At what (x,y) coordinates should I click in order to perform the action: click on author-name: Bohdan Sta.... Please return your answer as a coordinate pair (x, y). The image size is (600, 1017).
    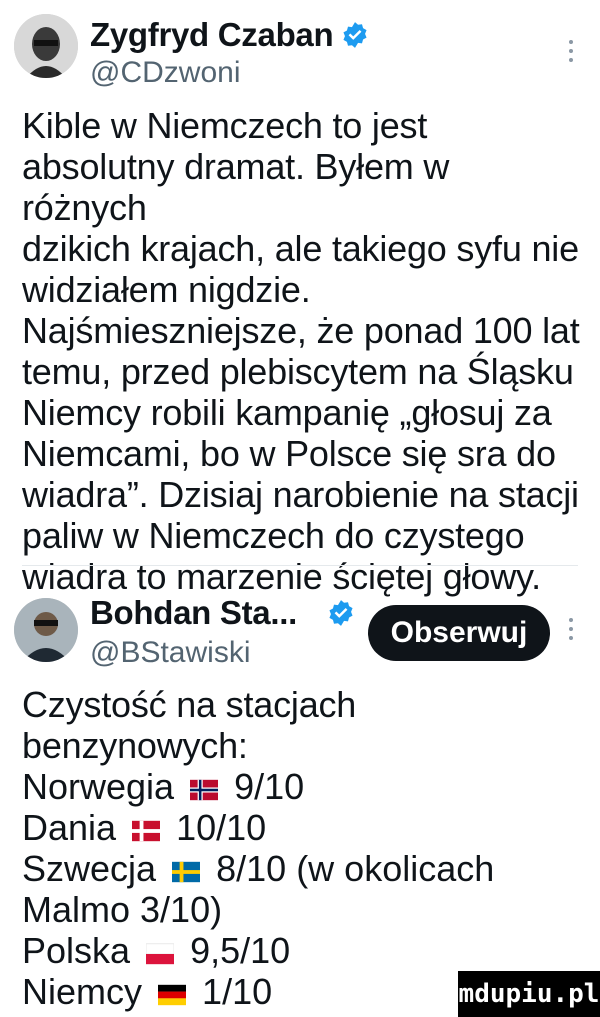
    Looking at the image, I should click on (193, 613).